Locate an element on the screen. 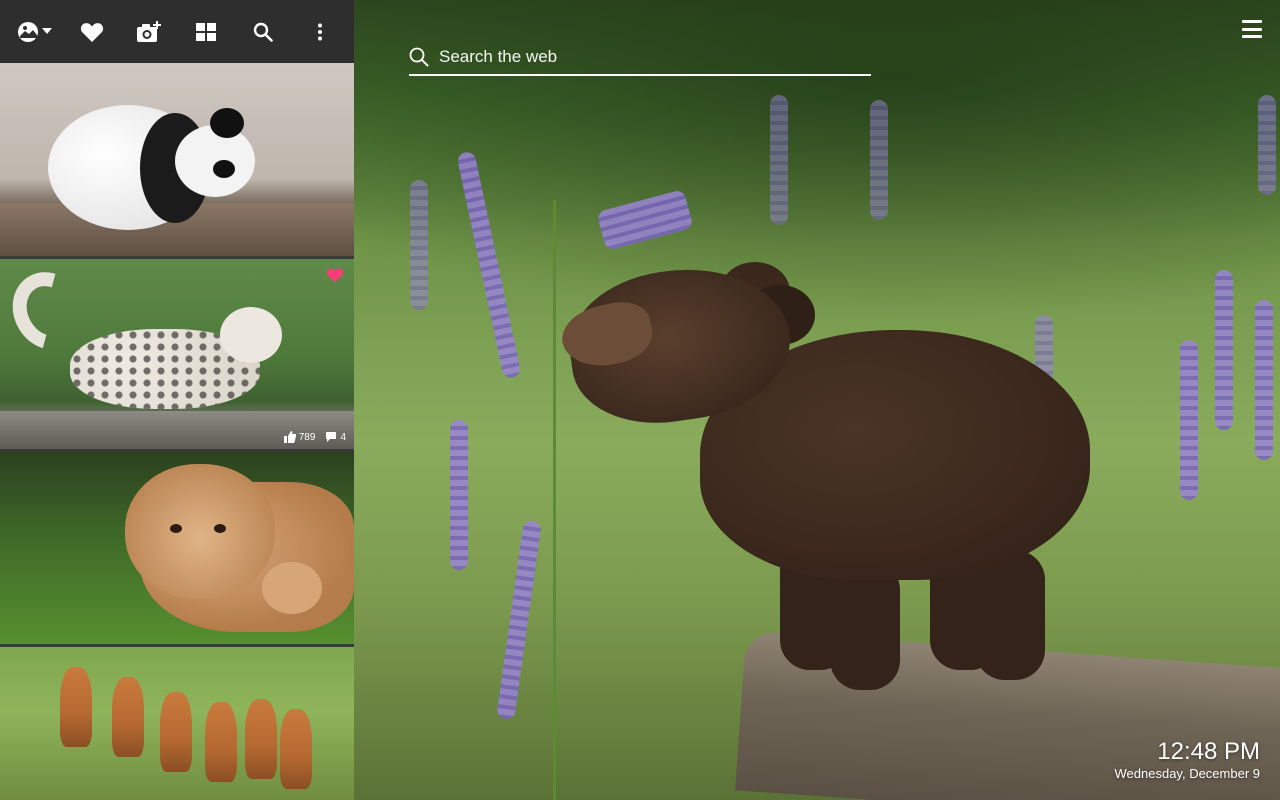  gallery-tile-panda is located at coordinates (177, 159).